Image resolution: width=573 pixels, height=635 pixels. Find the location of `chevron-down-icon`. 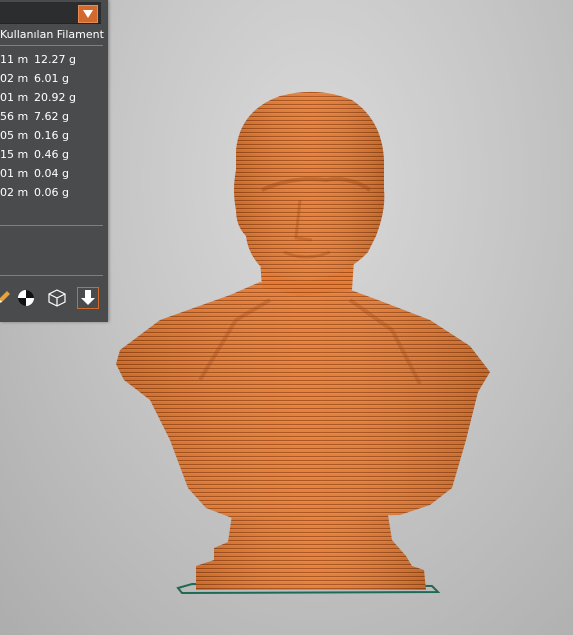

chevron-down-icon is located at coordinates (88, 14).